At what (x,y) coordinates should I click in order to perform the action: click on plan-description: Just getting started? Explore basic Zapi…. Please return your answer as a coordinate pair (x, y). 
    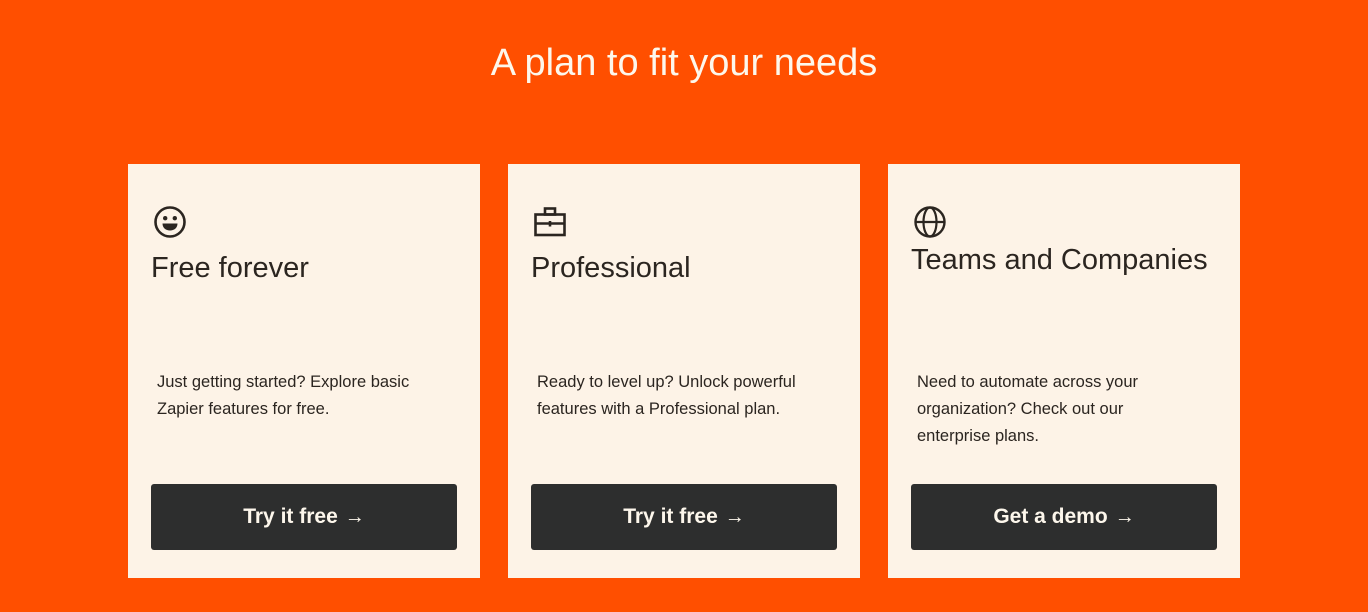
    Looking at the image, I should click on (283, 395).